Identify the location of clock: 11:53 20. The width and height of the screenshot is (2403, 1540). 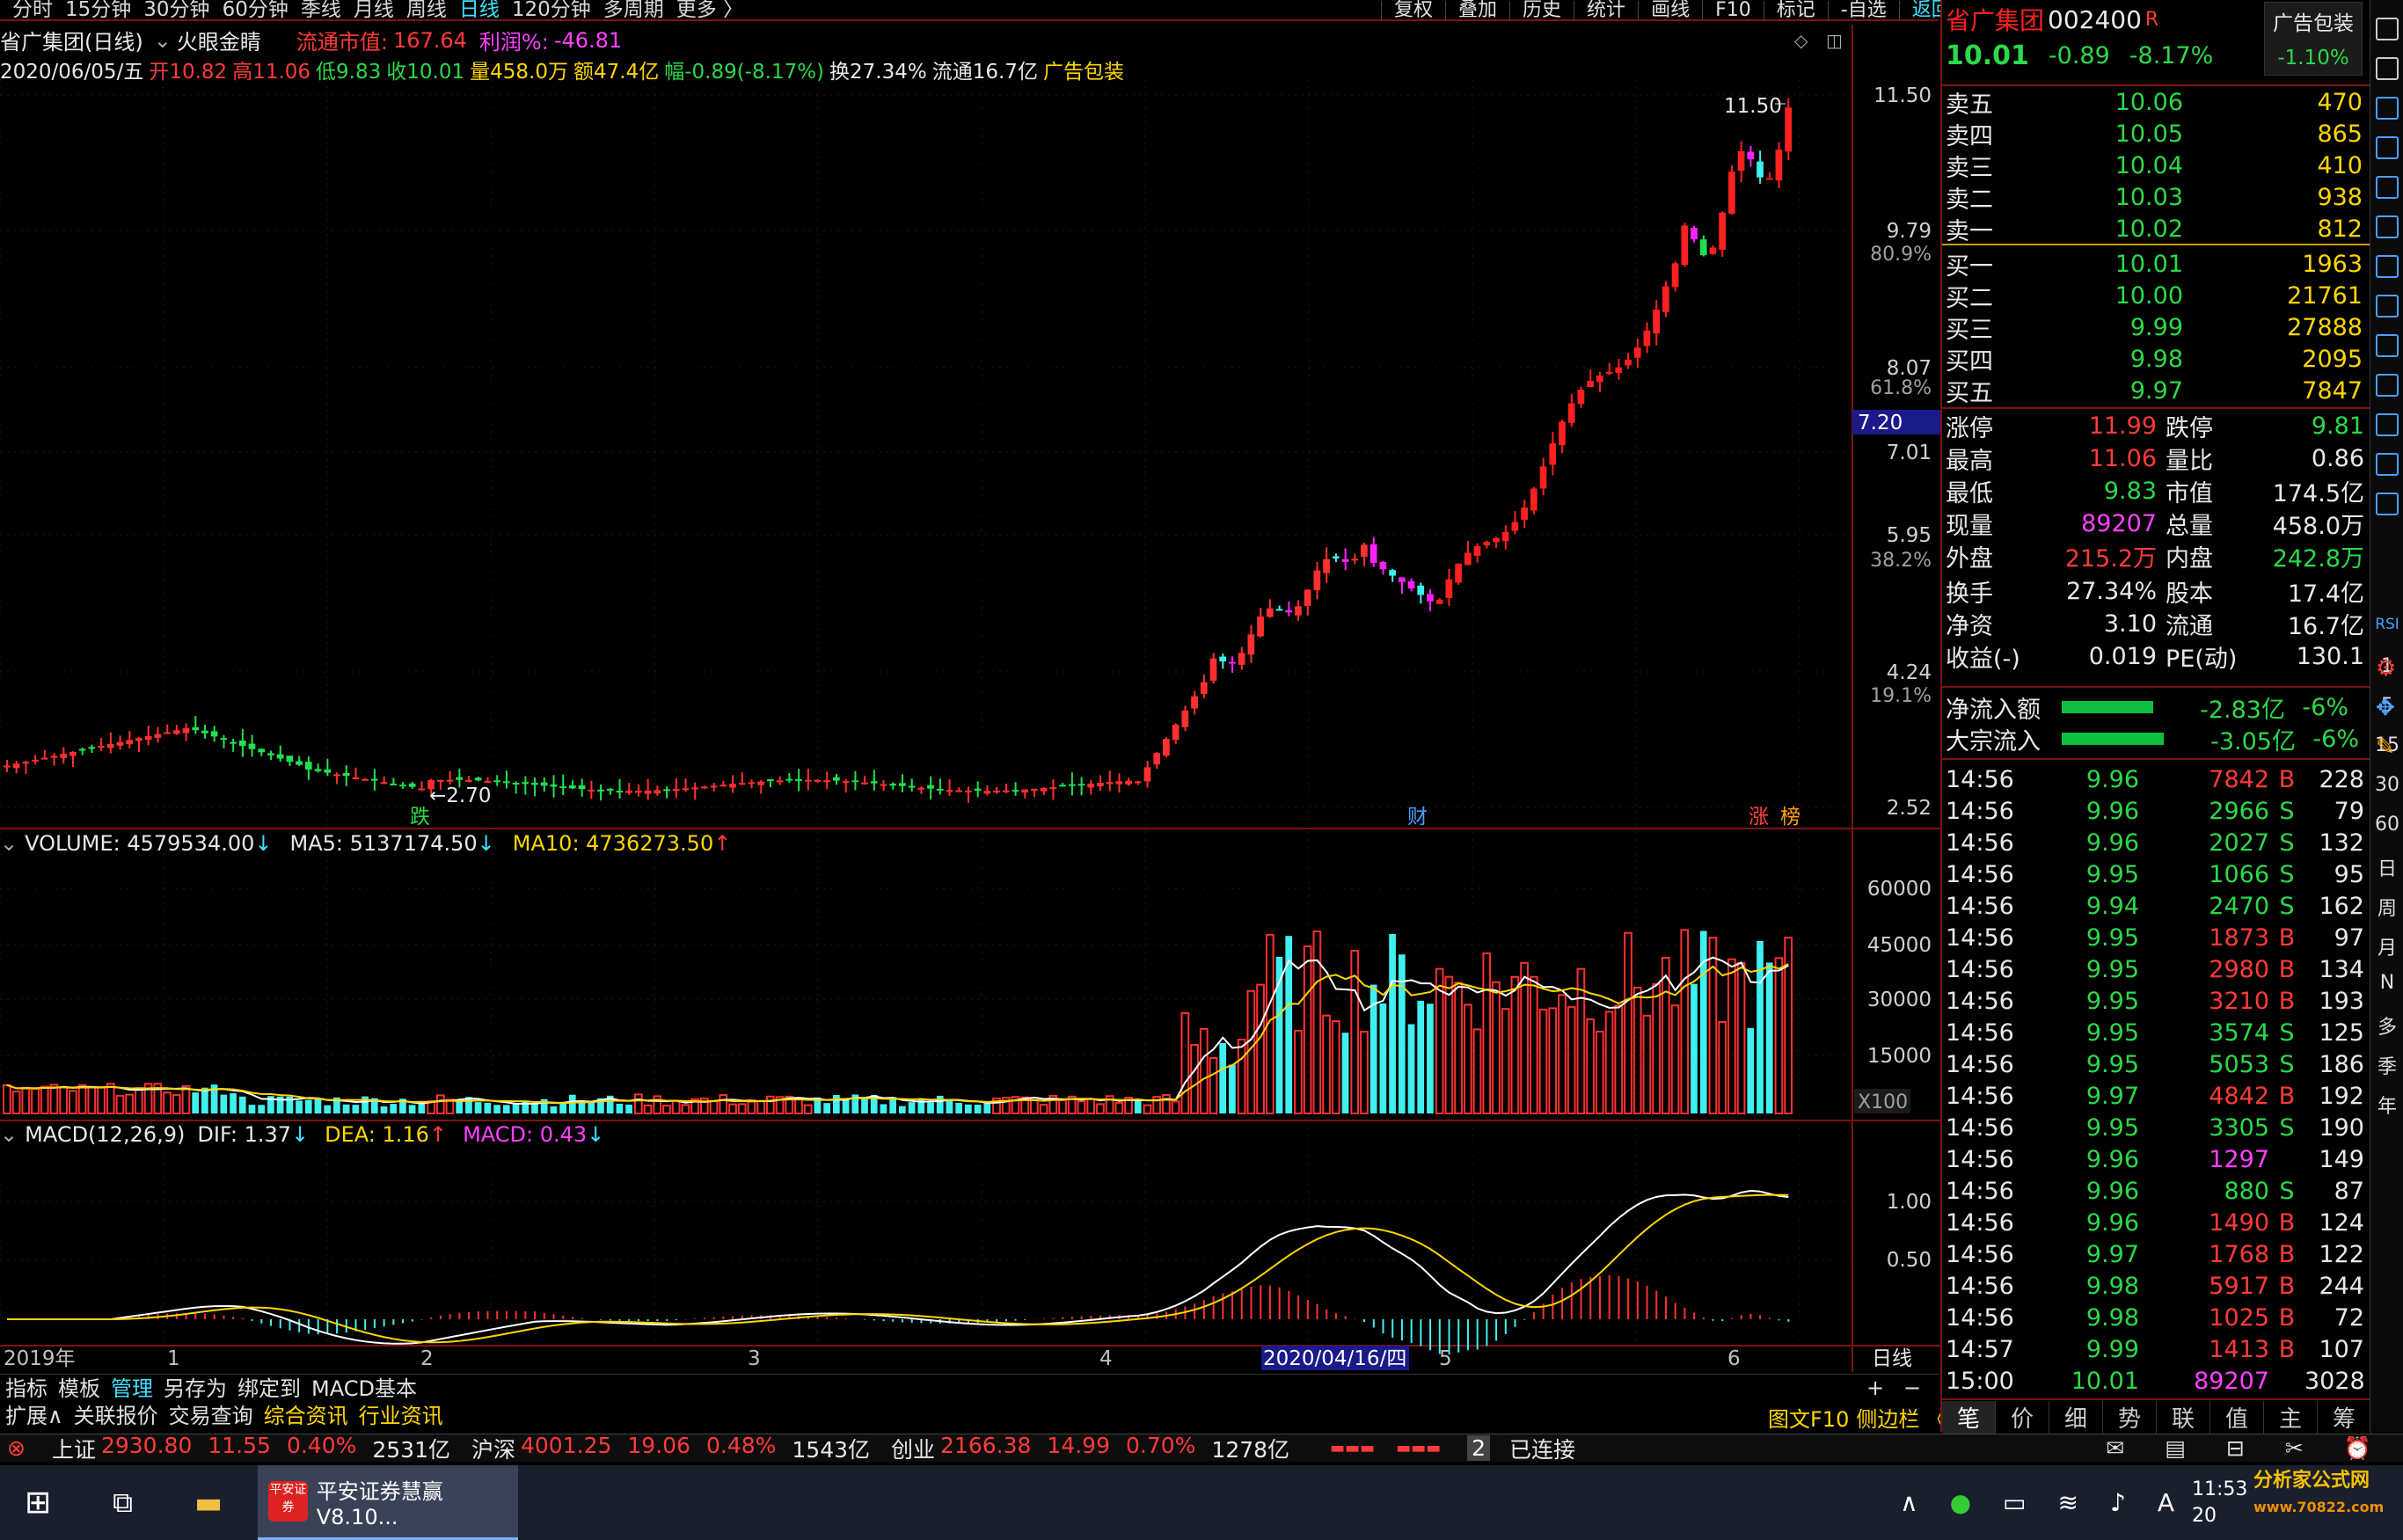
(2219, 1503).